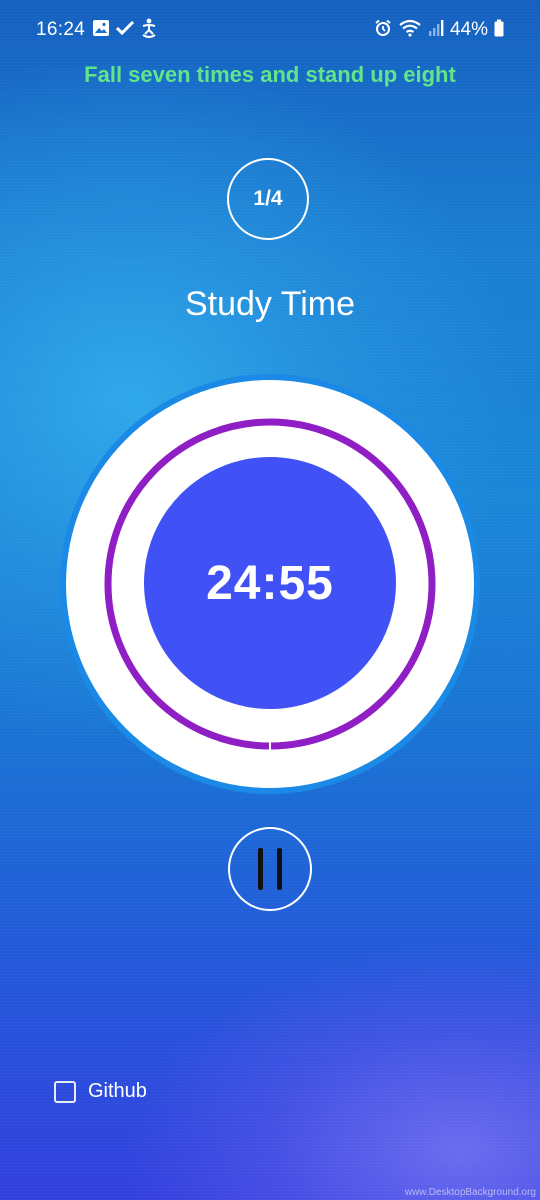  I want to click on round-counter-label: 1/4, so click(268, 198).